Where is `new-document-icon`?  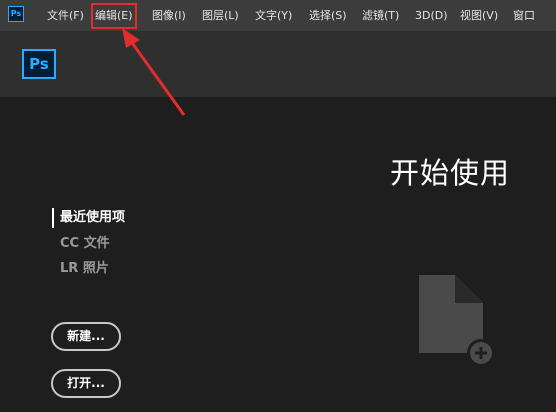 new-document-icon is located at coordinates (457, 321).